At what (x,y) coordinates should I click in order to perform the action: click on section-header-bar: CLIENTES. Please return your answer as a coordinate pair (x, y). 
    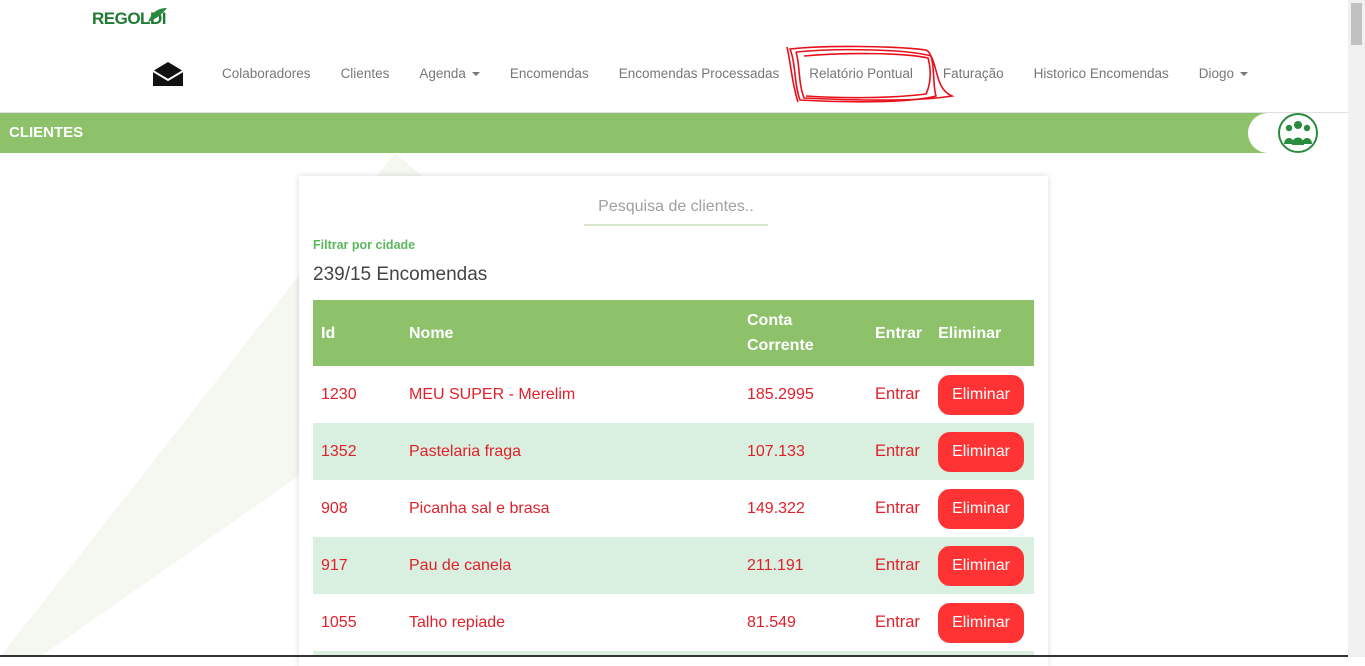
    Looking at the image, I should click on (674, 133).